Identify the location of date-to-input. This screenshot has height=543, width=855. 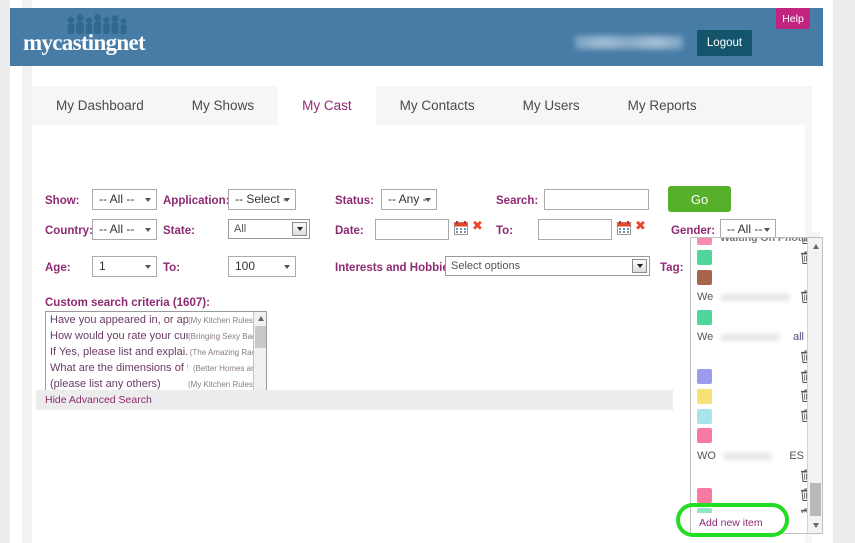
(575, 229).